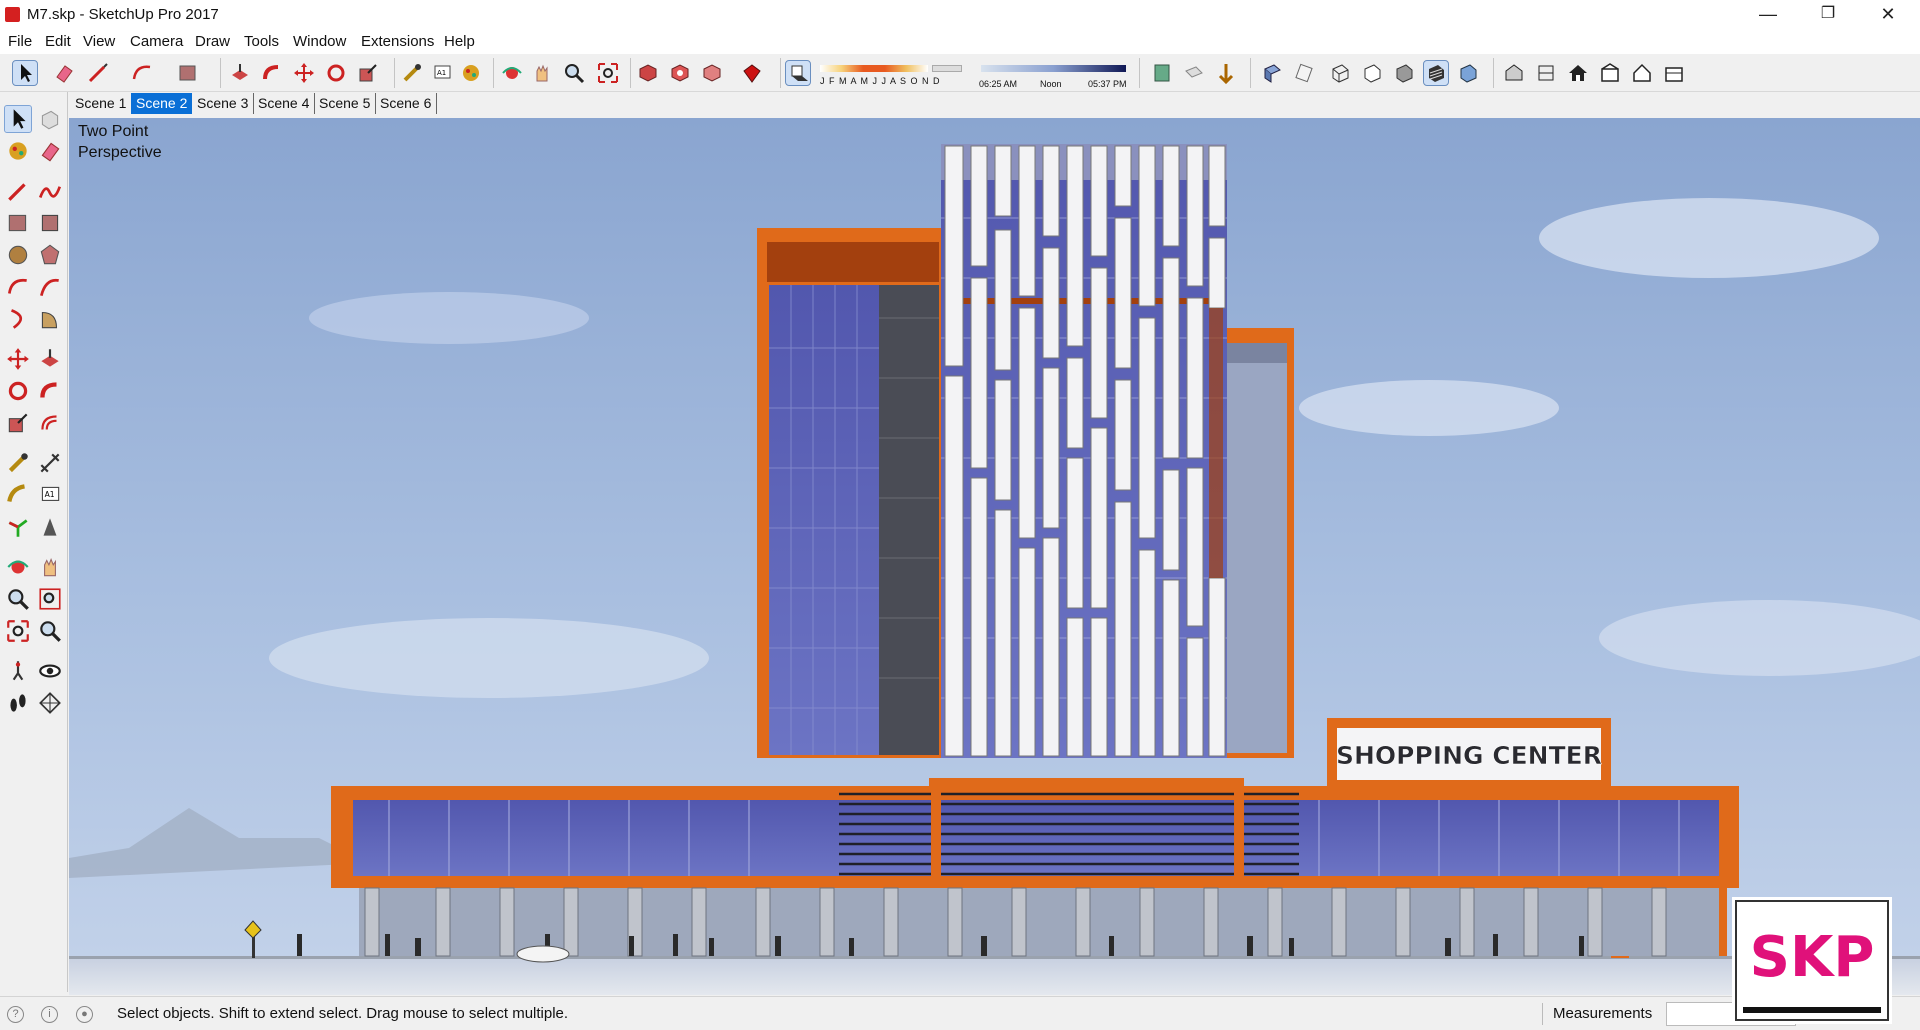 Image resolution: width=1920 pixels, height=1030 pixels. What do you see at coordinates (648, 73) in the screenshot?
I see `3d-warehouse-icon` at bounding box center [648, 73].